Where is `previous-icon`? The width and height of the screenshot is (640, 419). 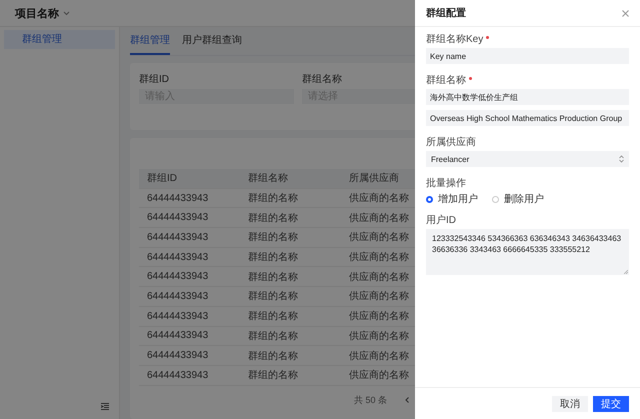
previous-icon is located at coordinates (407, 400).